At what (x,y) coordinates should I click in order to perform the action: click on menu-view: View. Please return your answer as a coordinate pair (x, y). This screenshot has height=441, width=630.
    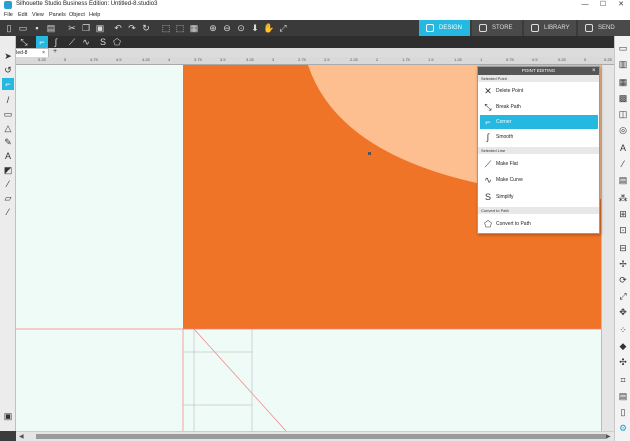
    Looking at the image, I should click on (38, 15).